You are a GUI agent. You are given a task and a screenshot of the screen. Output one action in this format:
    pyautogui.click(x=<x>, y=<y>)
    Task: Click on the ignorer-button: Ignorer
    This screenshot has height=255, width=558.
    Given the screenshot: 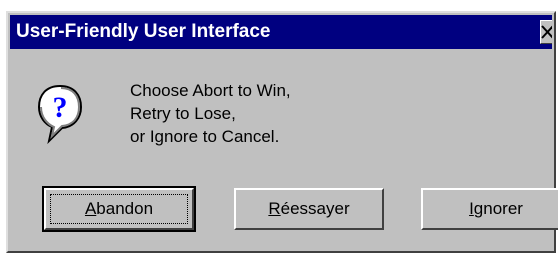 What is the action you would take?
    pyautogui.click(x=489, y=209)
    